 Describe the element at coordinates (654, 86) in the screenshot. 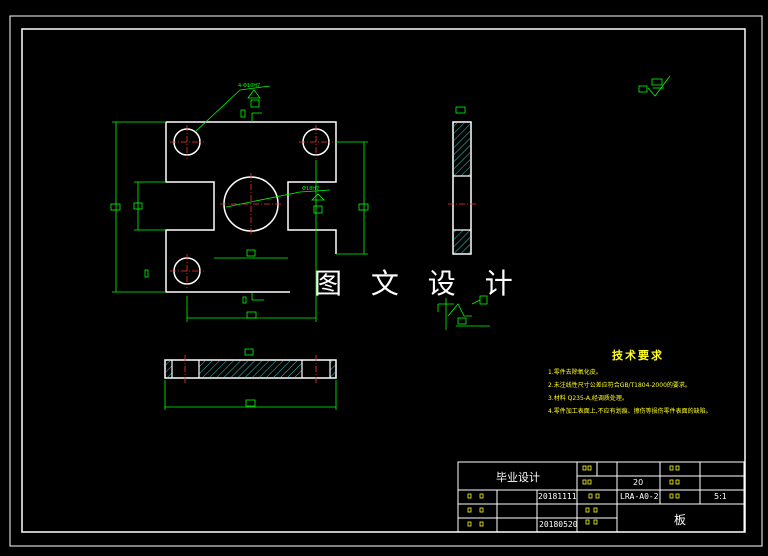

I see `roughness-symbol` at that location.